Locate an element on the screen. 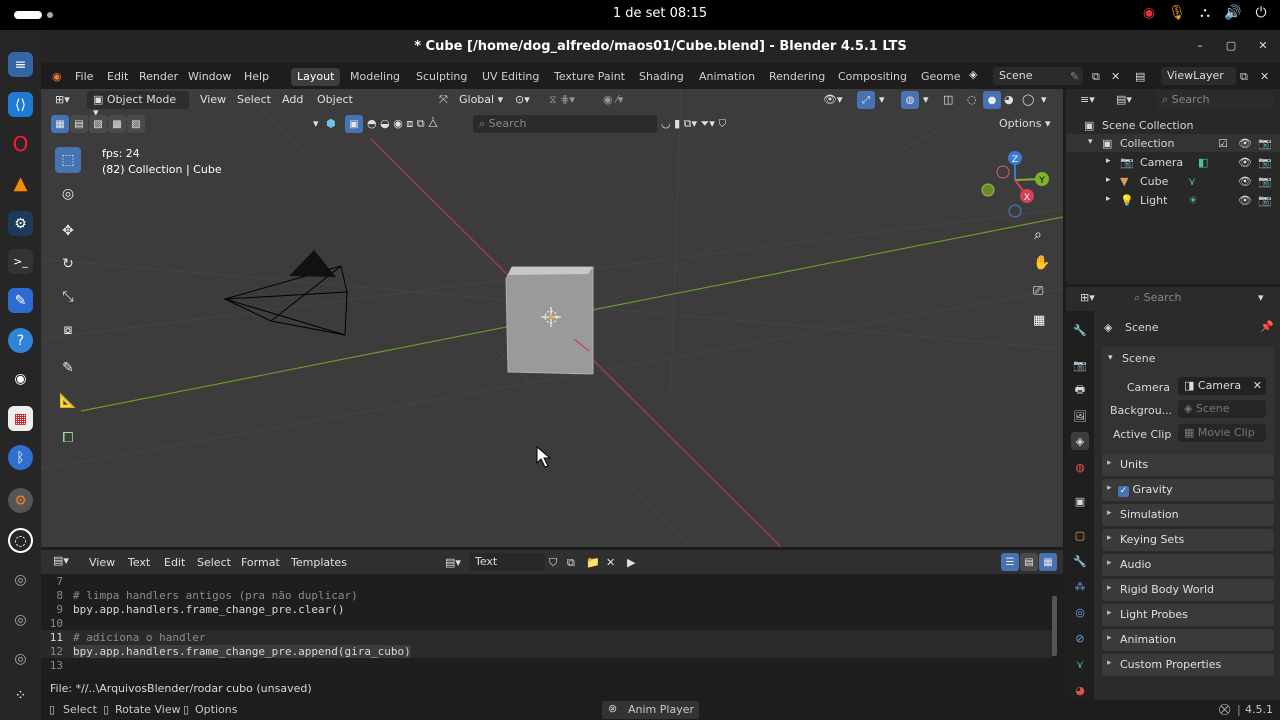  panel-custom-properties: ▸ Custom Properties is located at coordinates (1188, 665).